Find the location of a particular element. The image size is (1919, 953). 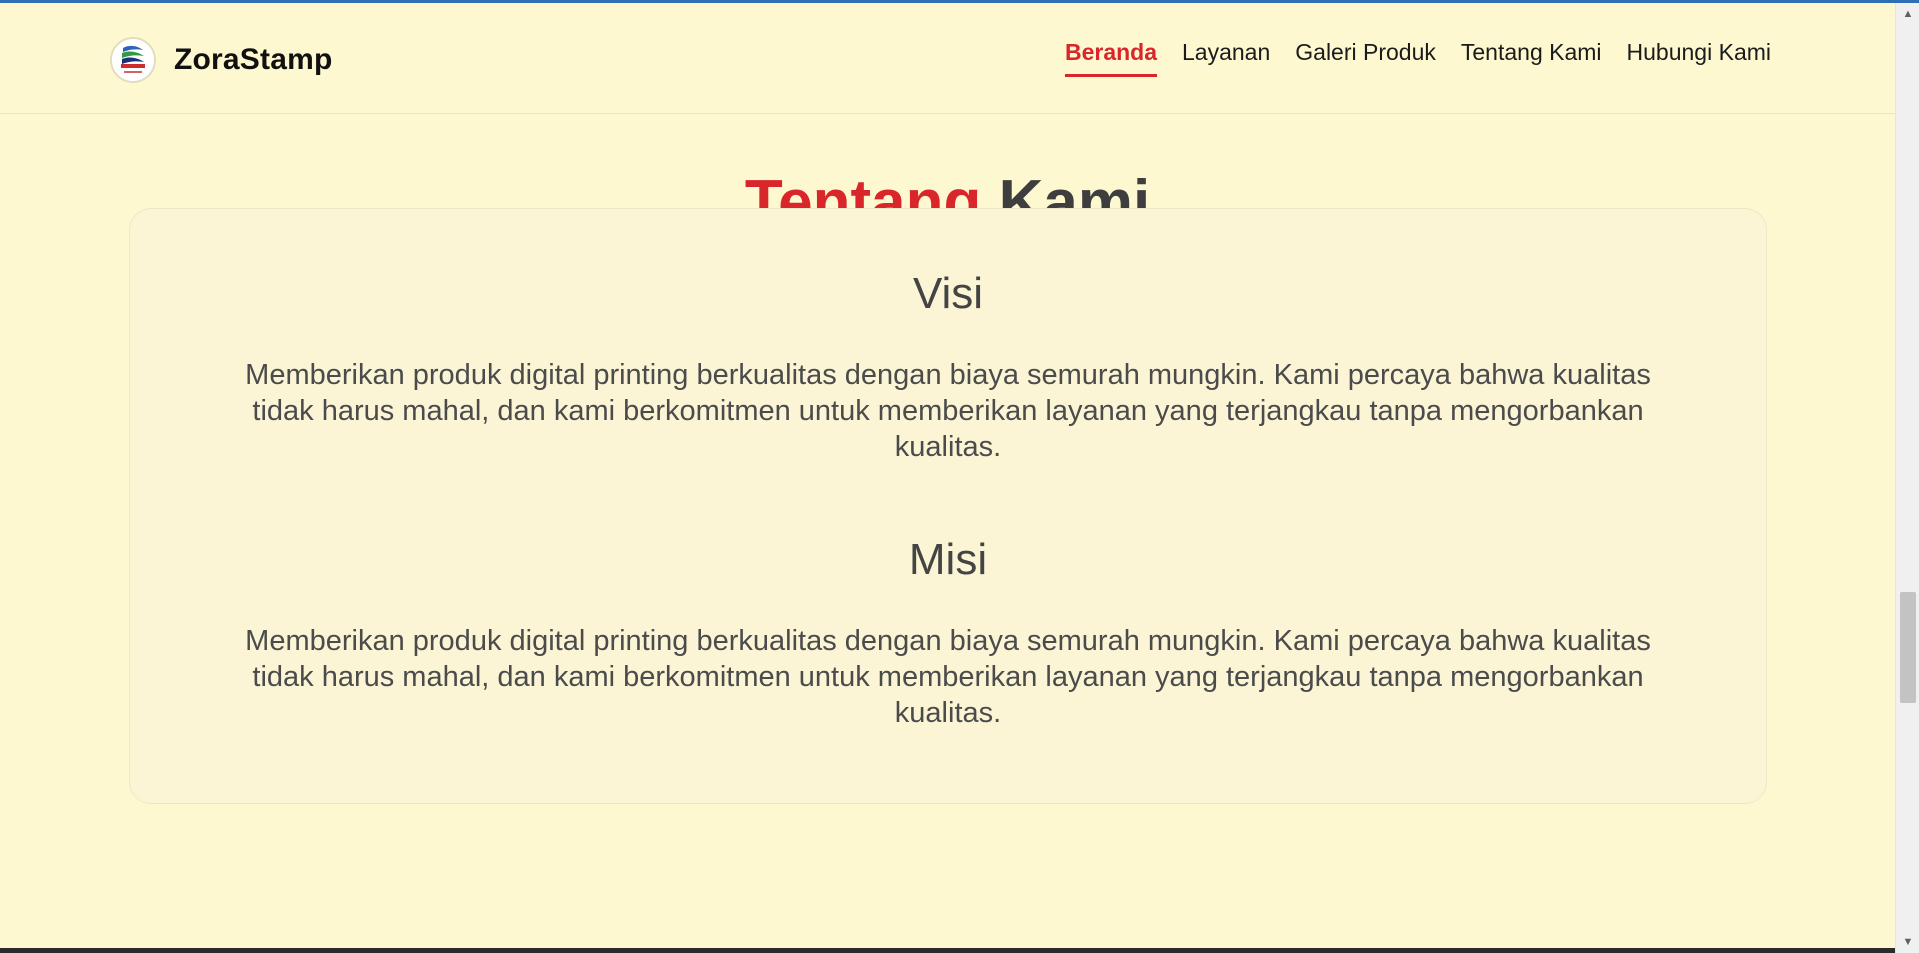

scroll-up-arrow-icon: ▲ is located at coordinates (1907, 14).